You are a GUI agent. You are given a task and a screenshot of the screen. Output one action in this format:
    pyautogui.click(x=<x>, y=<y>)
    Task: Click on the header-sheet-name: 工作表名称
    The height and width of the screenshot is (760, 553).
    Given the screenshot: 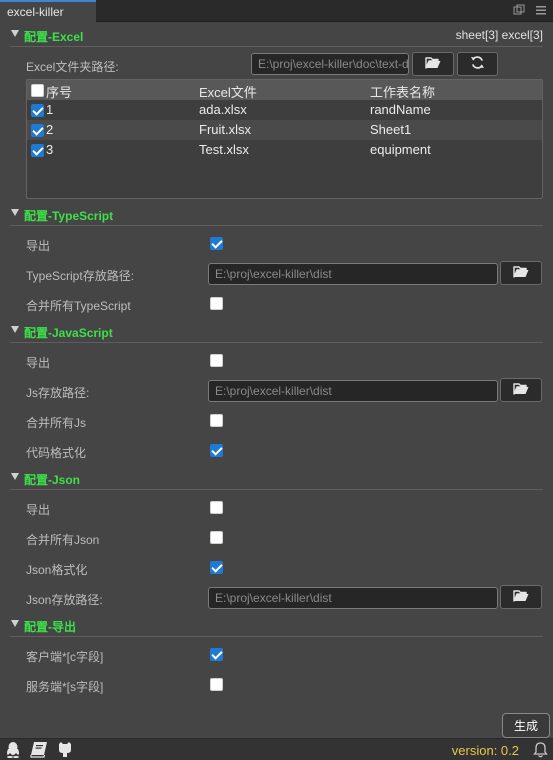 What is the action you would take?
    pyautogui.click(x=403, y=92)
    